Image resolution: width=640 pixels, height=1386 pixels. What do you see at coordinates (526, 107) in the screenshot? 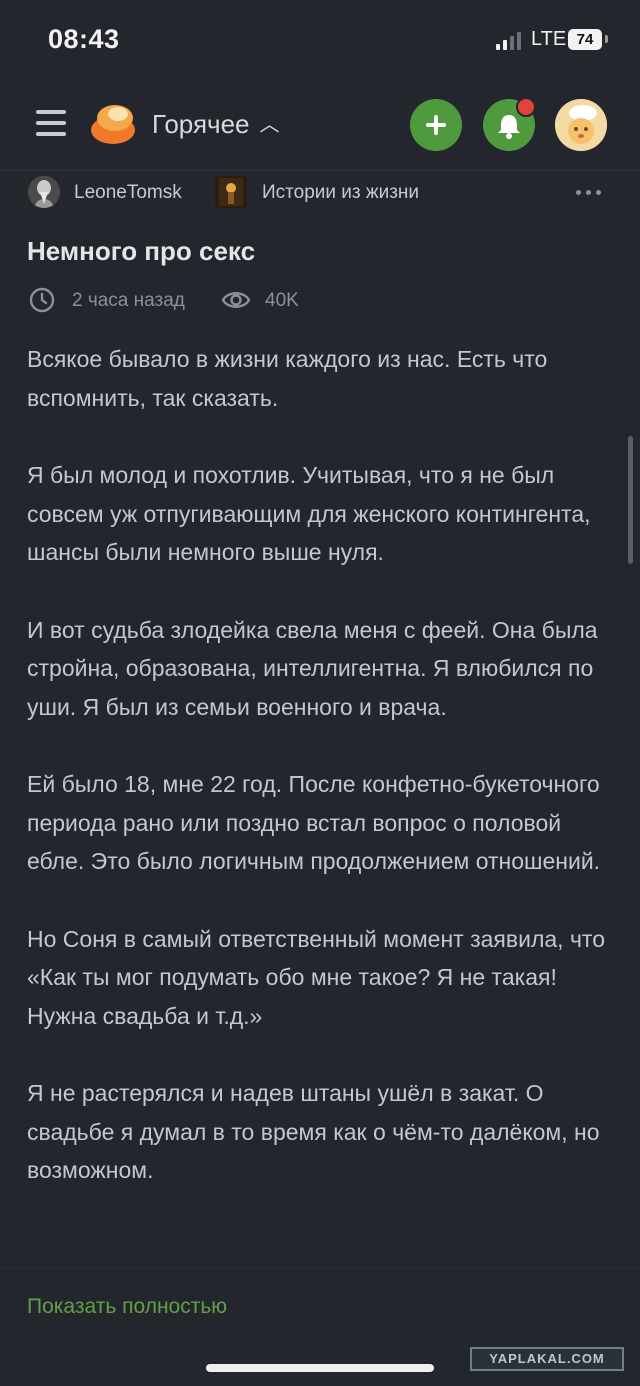
I see `notification-badge` at bounding box center [526, 107].